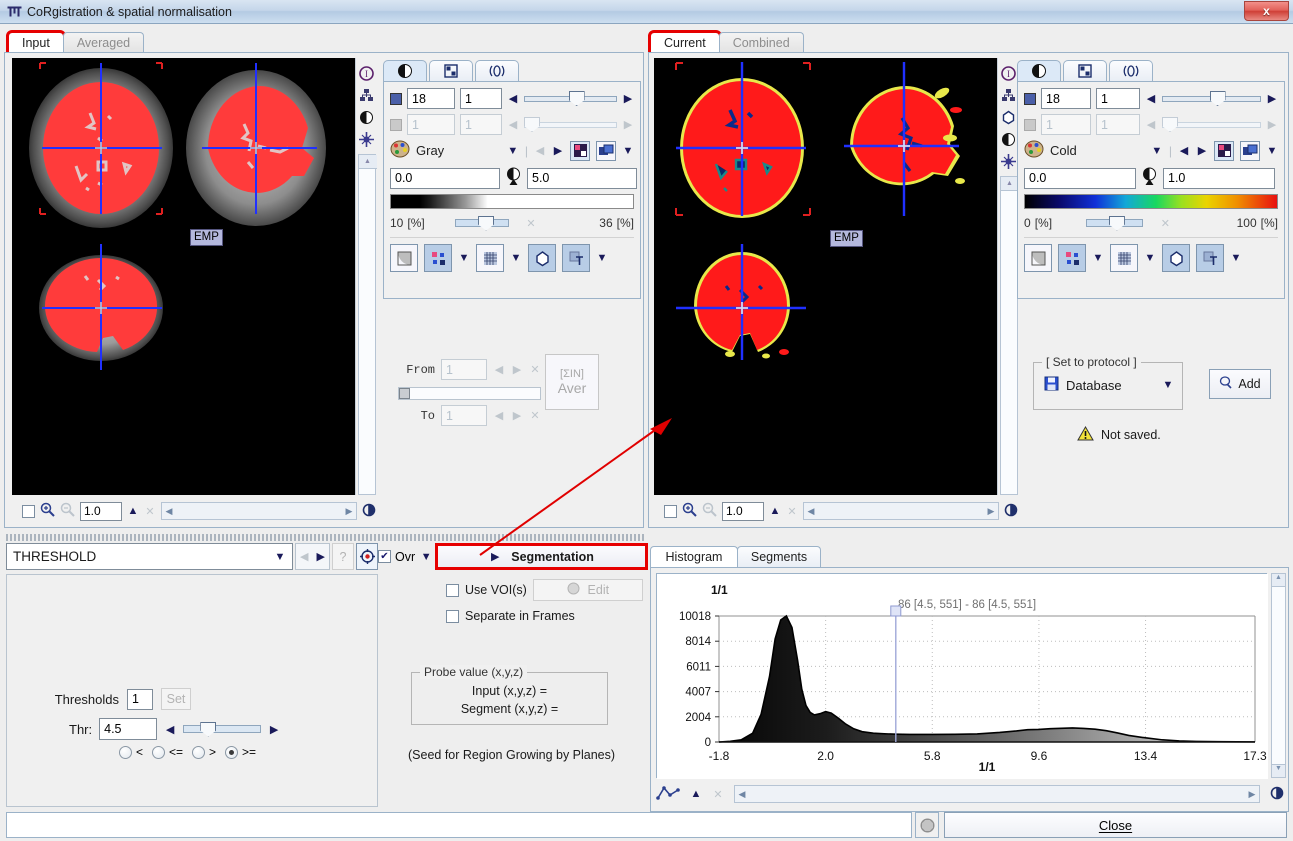  What do you see at coordinates (469, 393) in the screenshot?
I see `aver-range-slider` at bounding box center [469, 393].